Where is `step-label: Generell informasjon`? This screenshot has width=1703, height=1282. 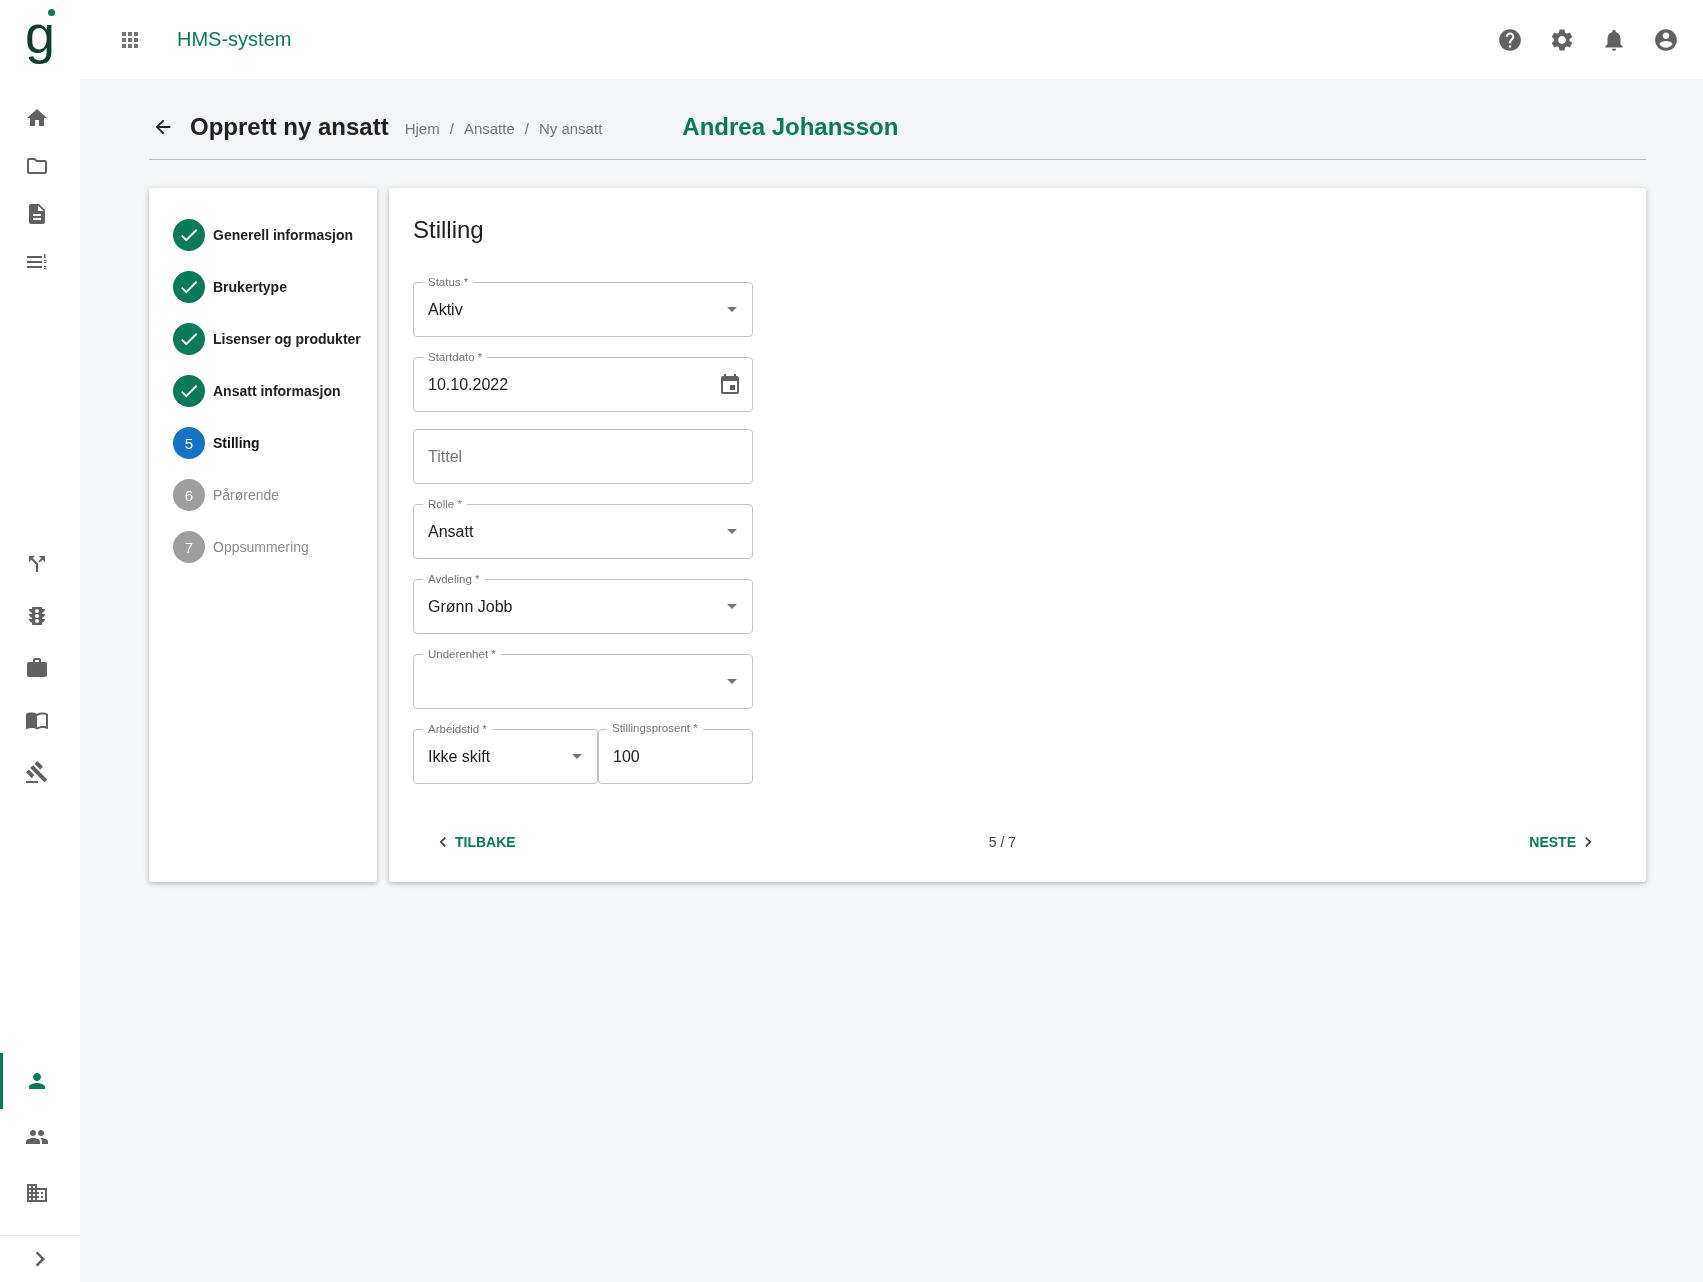 step-label: Generell informasjon is located at coordinates (283, 235).